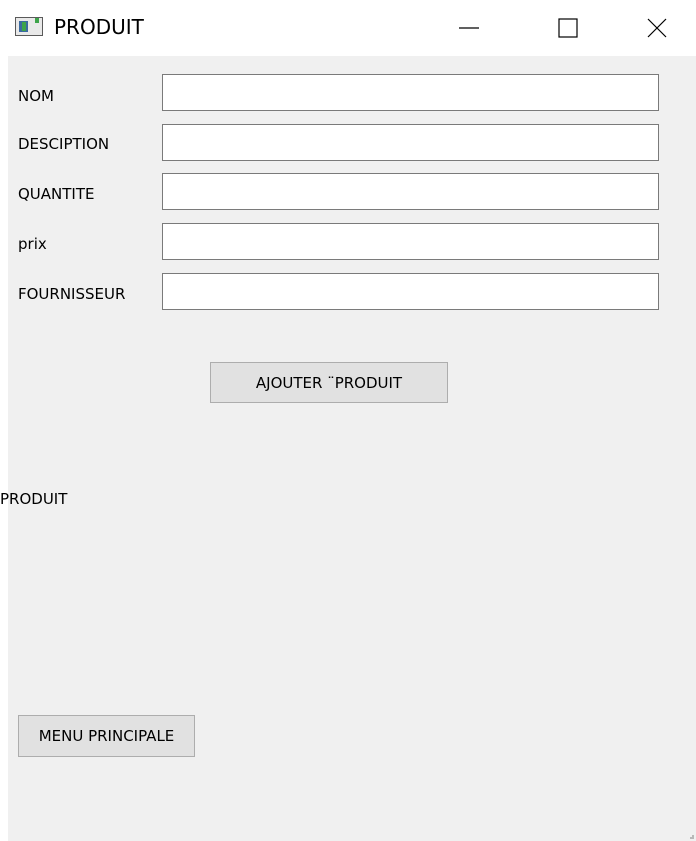 This screenshot has width=696, height=841. What do you see at coordinates (692, 837) in the screenshot?
I see `resize-grip-icon` at bounding box center [692, 837].